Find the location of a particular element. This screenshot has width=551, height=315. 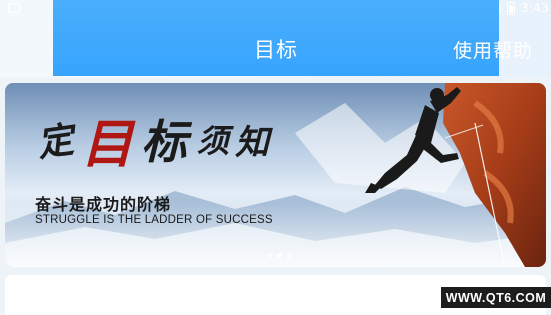

page-title: 目标 is located at coordinates (276, 50).